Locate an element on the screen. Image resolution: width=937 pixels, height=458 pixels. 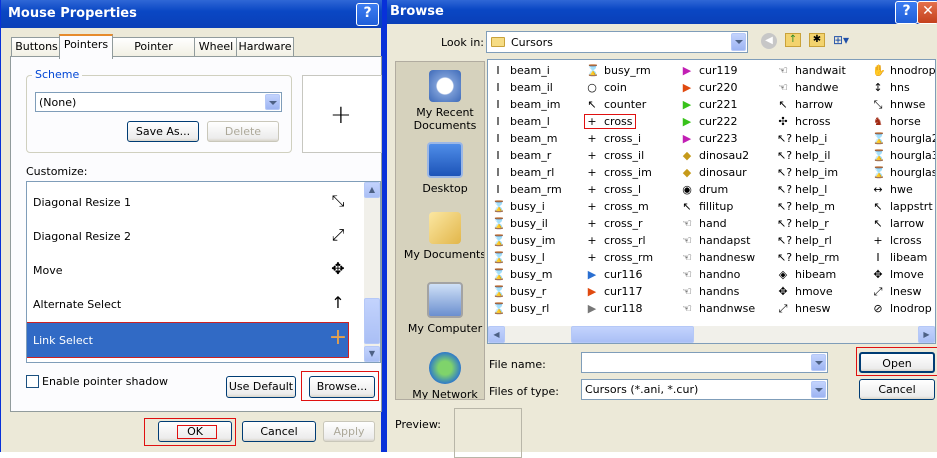
file-item: + cross is located at coordinates (609, 123).